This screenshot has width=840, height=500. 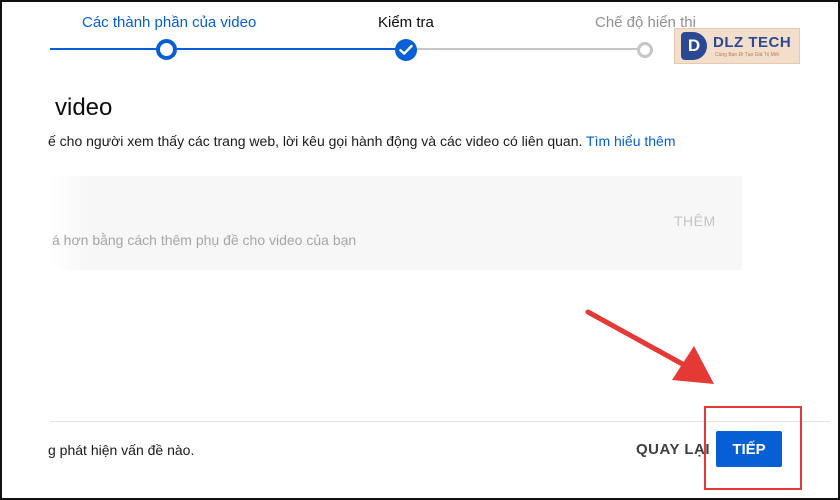 I want to click on learn-more-link: Tìm hiểu thêm, so click(x=630, y=141).